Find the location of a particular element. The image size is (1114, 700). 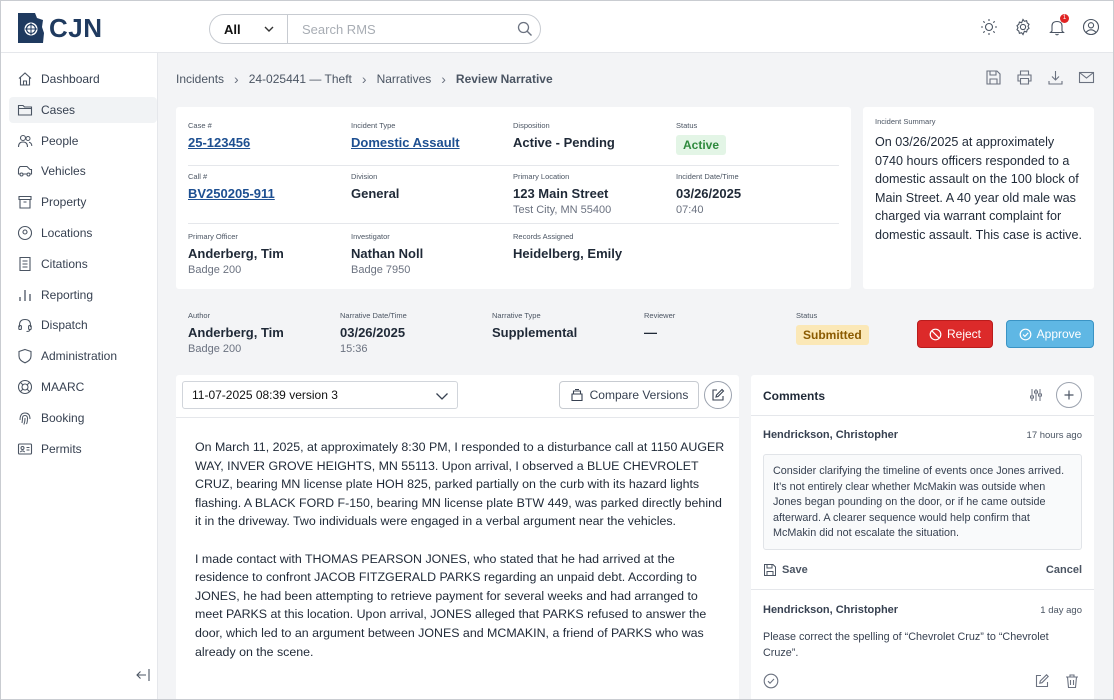

compare-versions-button: Compare Versions is located at coordinates (629, 395).